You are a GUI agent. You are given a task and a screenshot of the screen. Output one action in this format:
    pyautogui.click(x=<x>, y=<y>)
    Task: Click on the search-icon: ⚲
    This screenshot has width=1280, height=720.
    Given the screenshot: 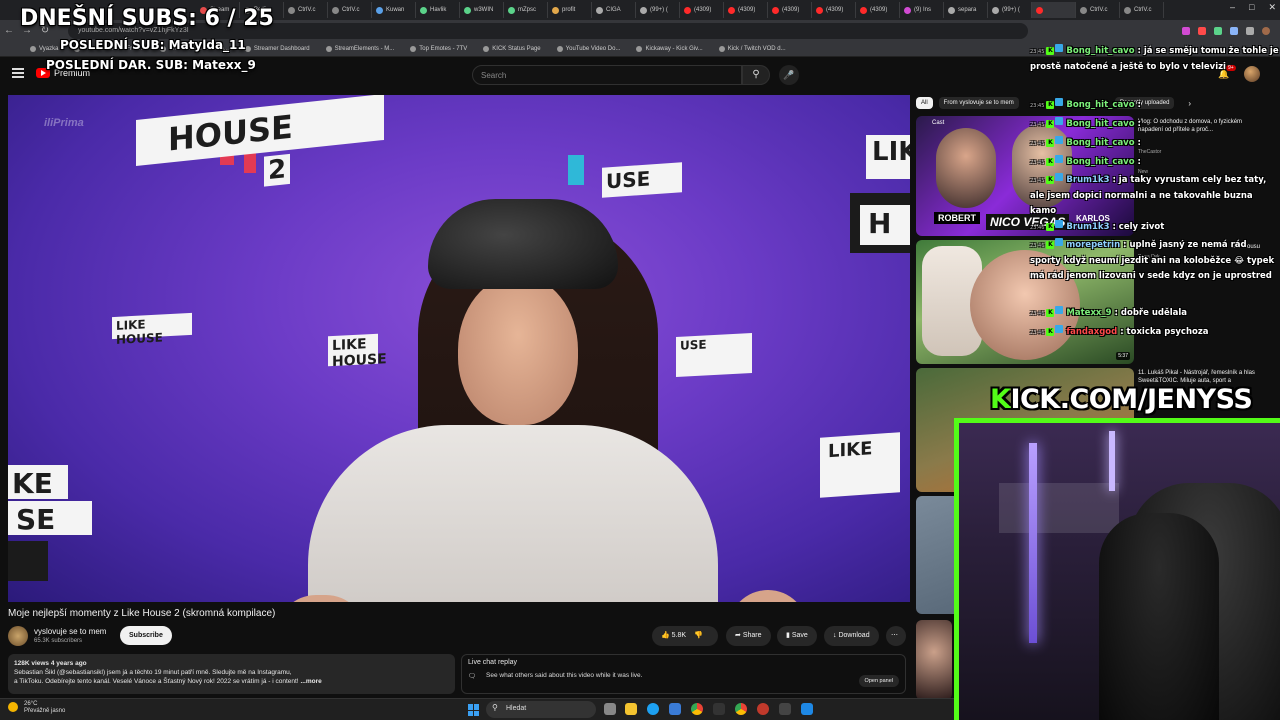 What is the action you would take?
    pyautogui.click(x=756, y=75)
    